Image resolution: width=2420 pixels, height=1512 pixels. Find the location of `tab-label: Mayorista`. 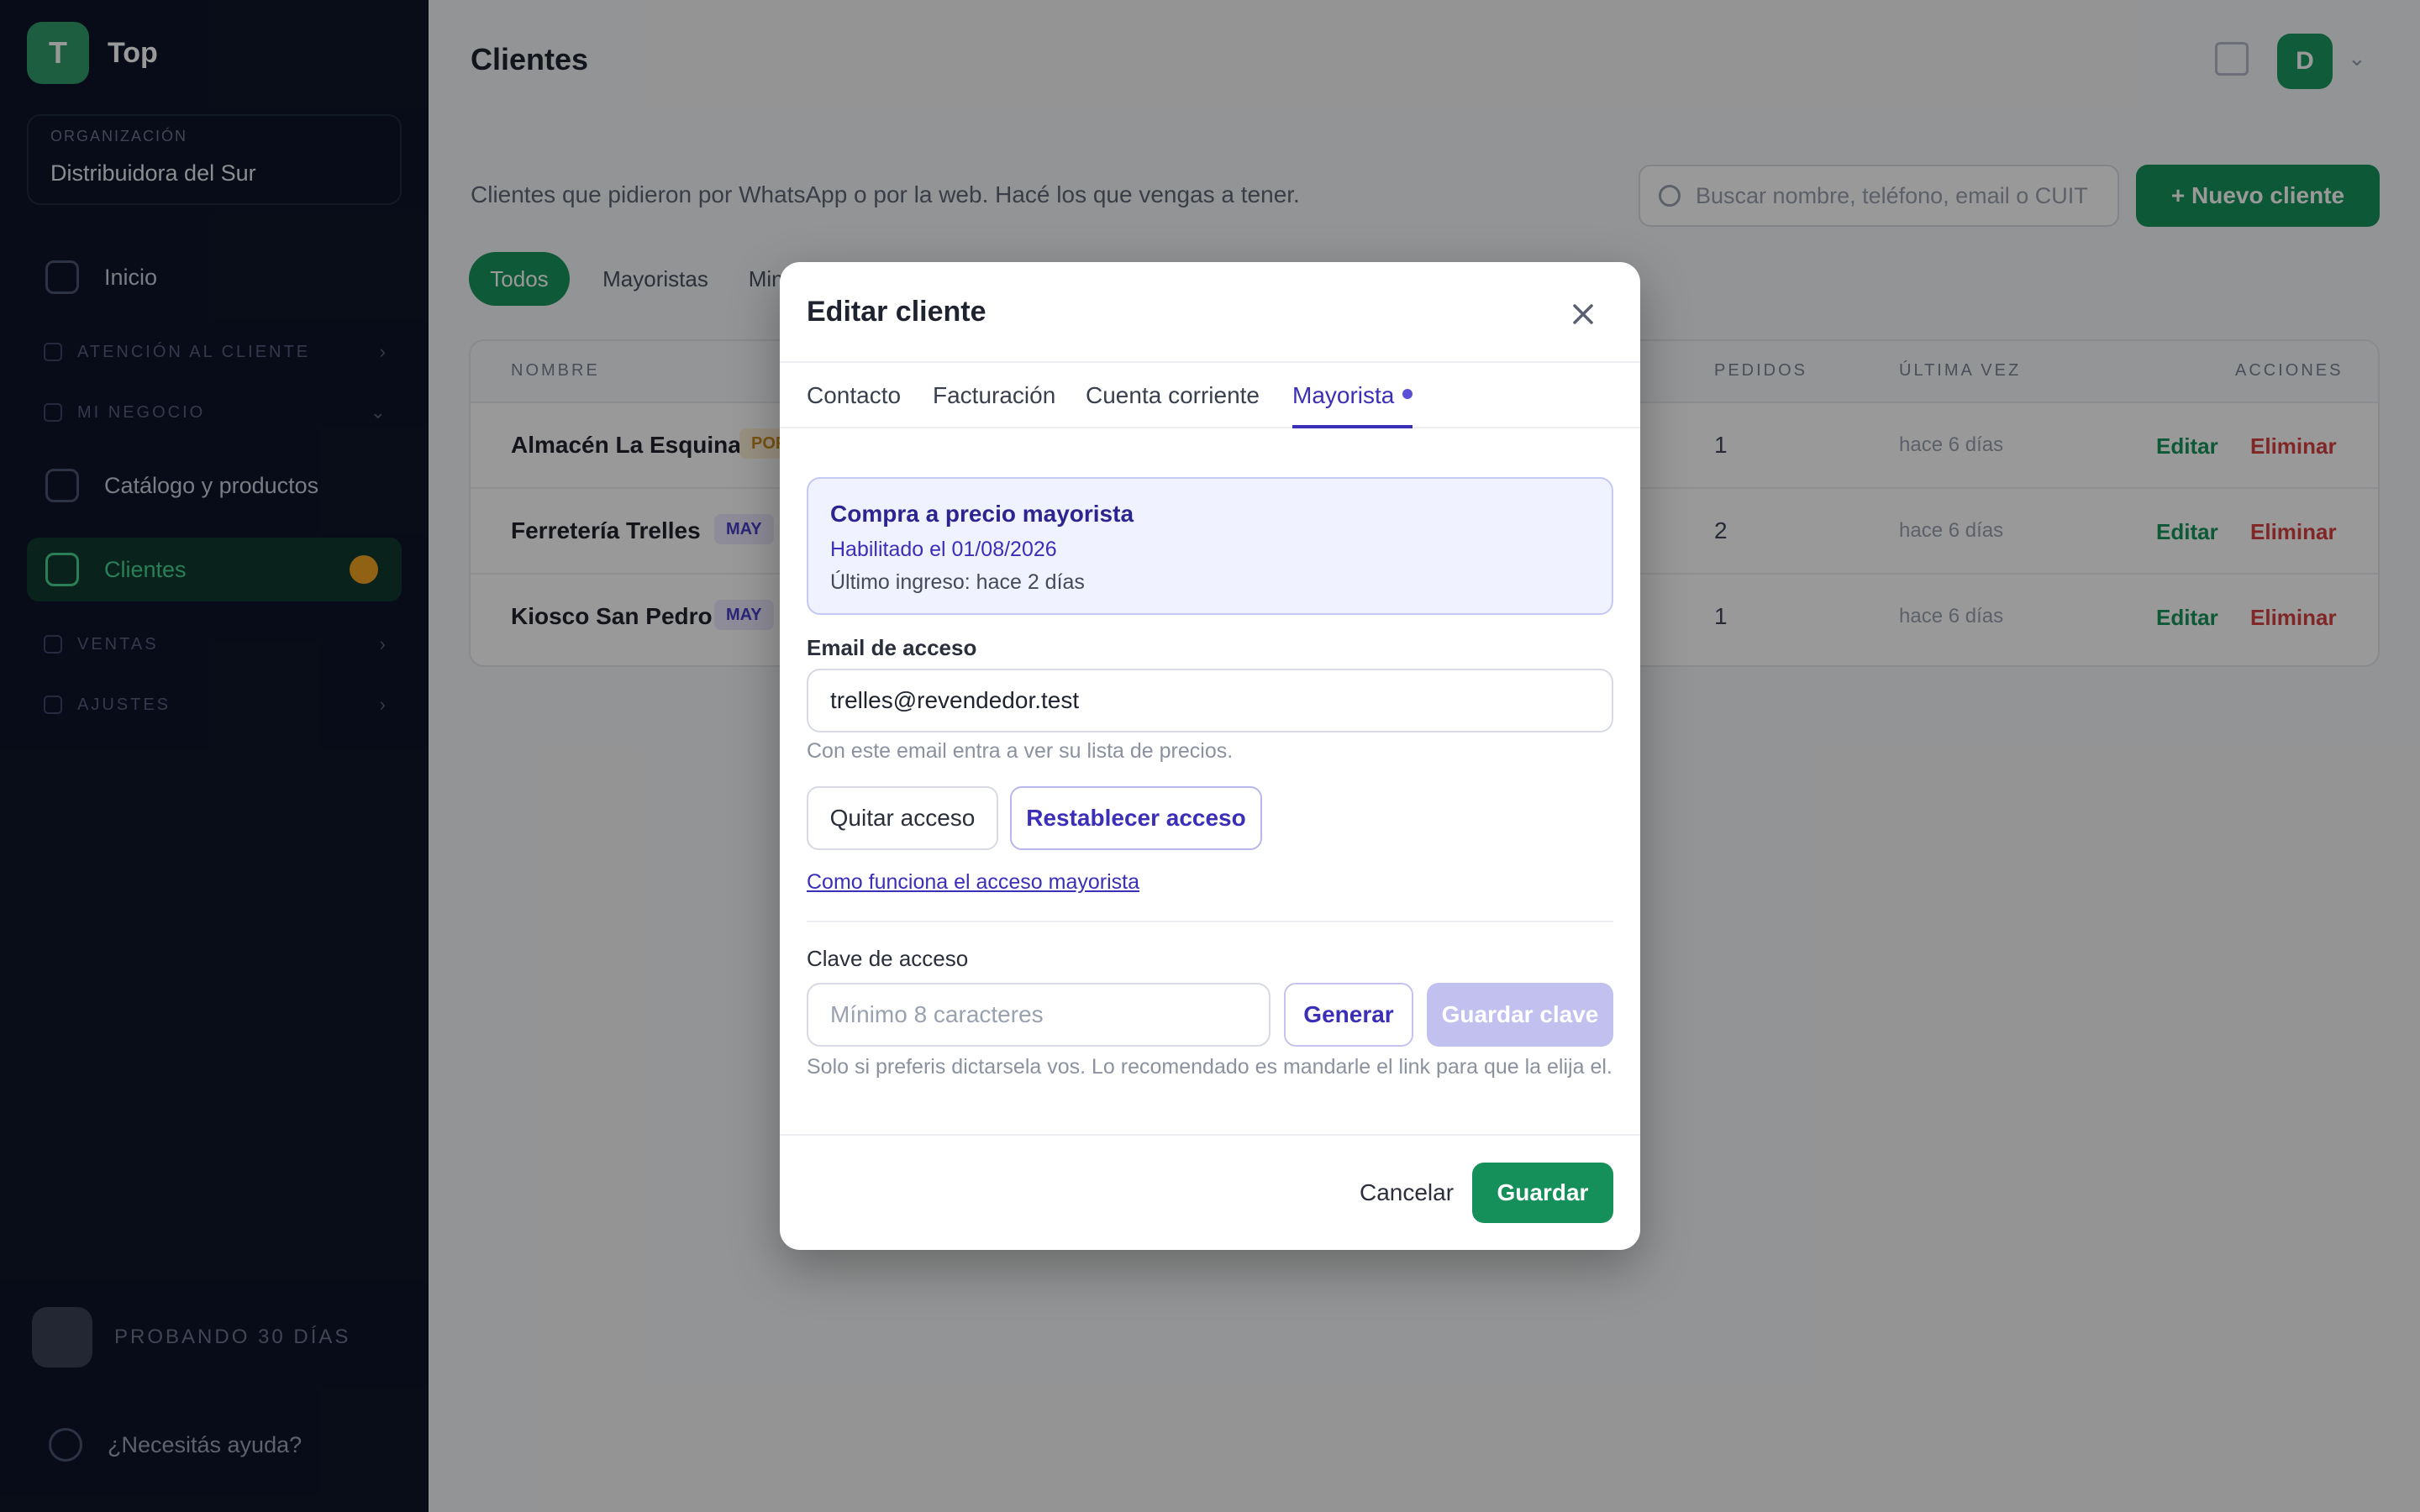

tab-label: Mayorista is located at coordinates (1344, 395).